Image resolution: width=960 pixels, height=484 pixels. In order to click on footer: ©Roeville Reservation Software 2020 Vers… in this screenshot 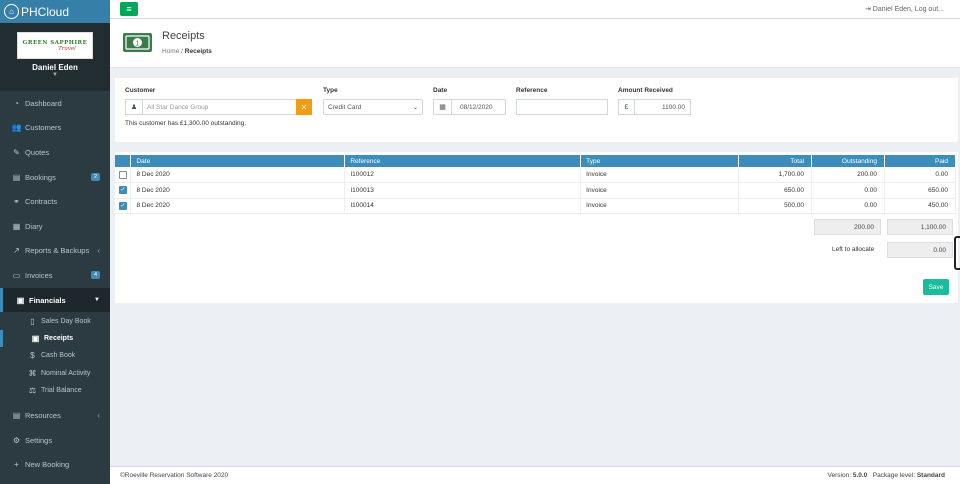, I will do `click(535, 475)`.